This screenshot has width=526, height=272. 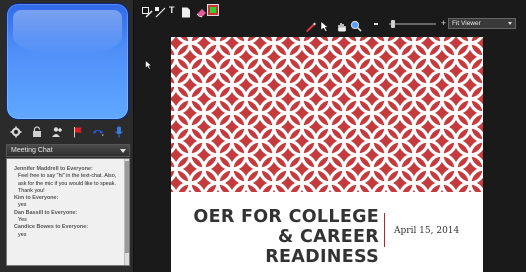 What do you see at coordinates (98, 132) in the screenshot?
I see `phone-icon` at bounding box center [98, 132].